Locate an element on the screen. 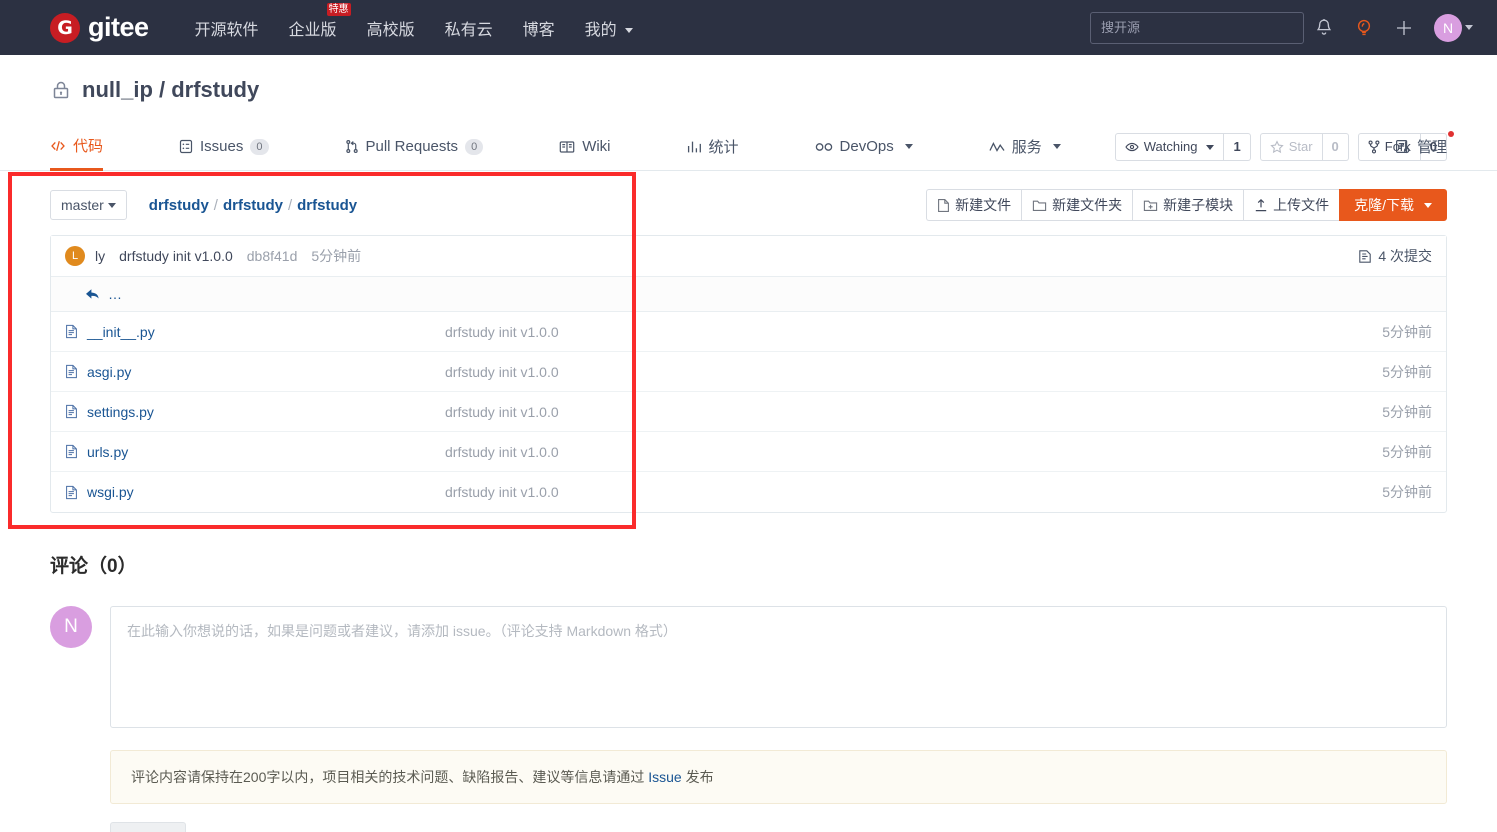 The image size is (1497, 832). tab-label: DevOps is located at coordinates (866, 146).